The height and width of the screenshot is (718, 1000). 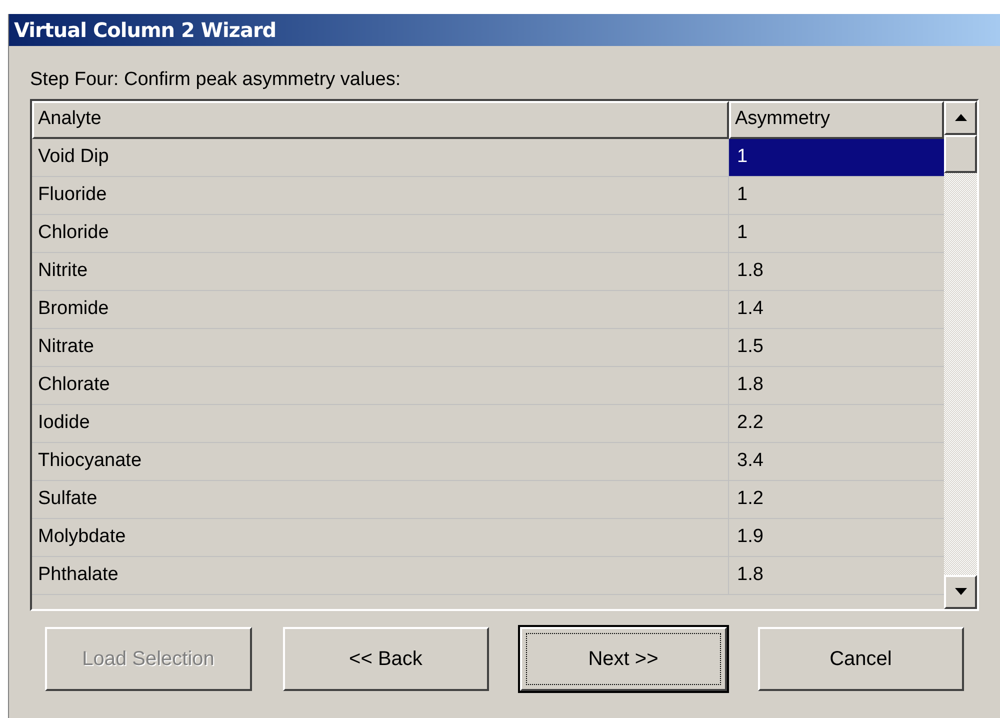 What do you see at coordinates (380, 195) in the screenshot?
I see `table-cell: Fluoride` at bounding box center [380, 195].